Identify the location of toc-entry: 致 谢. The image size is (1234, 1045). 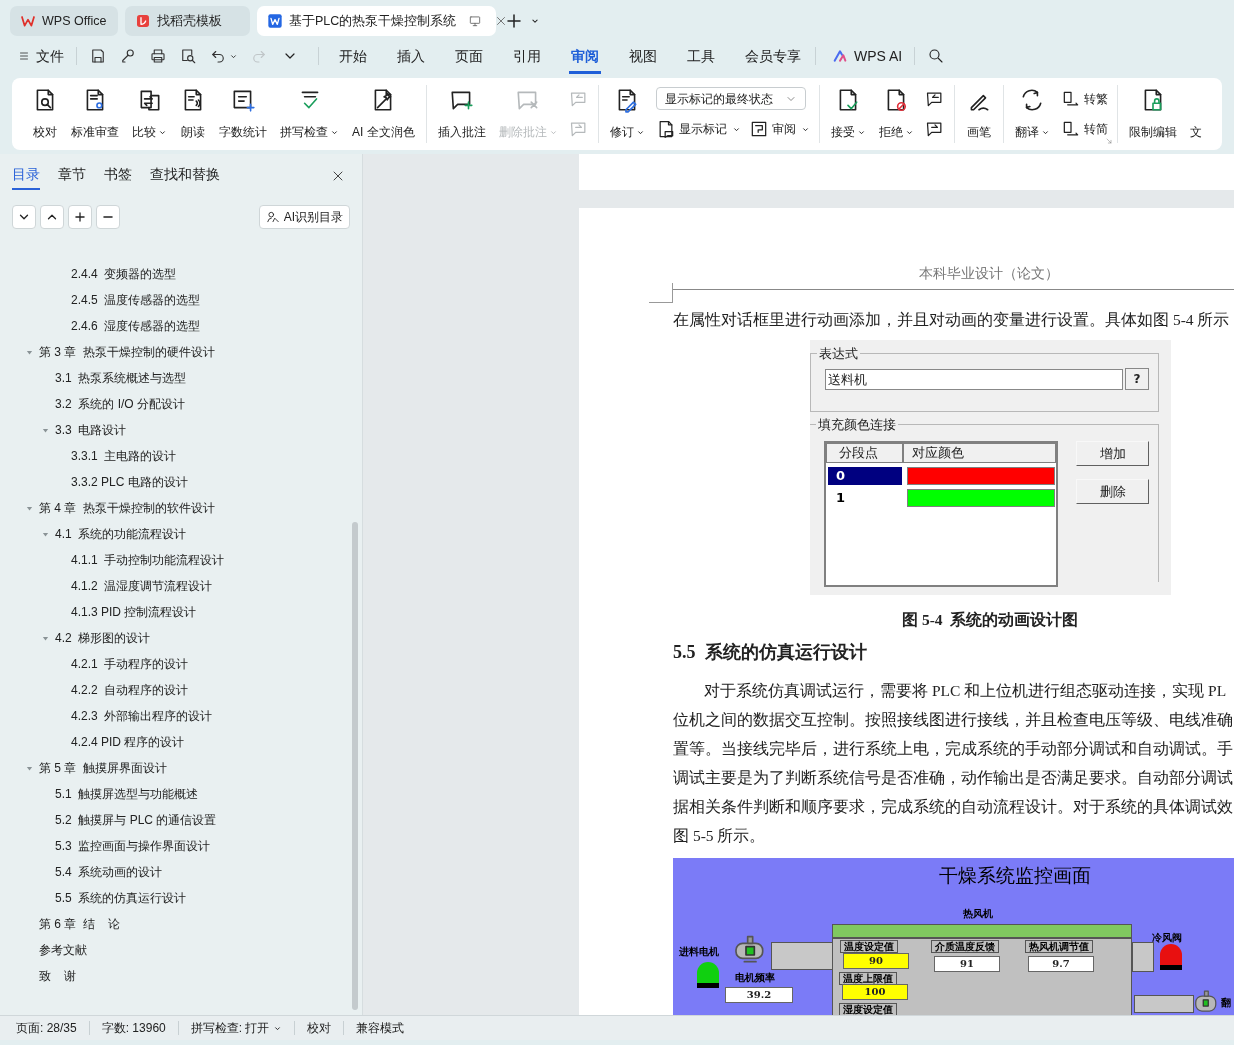
(58, 976).